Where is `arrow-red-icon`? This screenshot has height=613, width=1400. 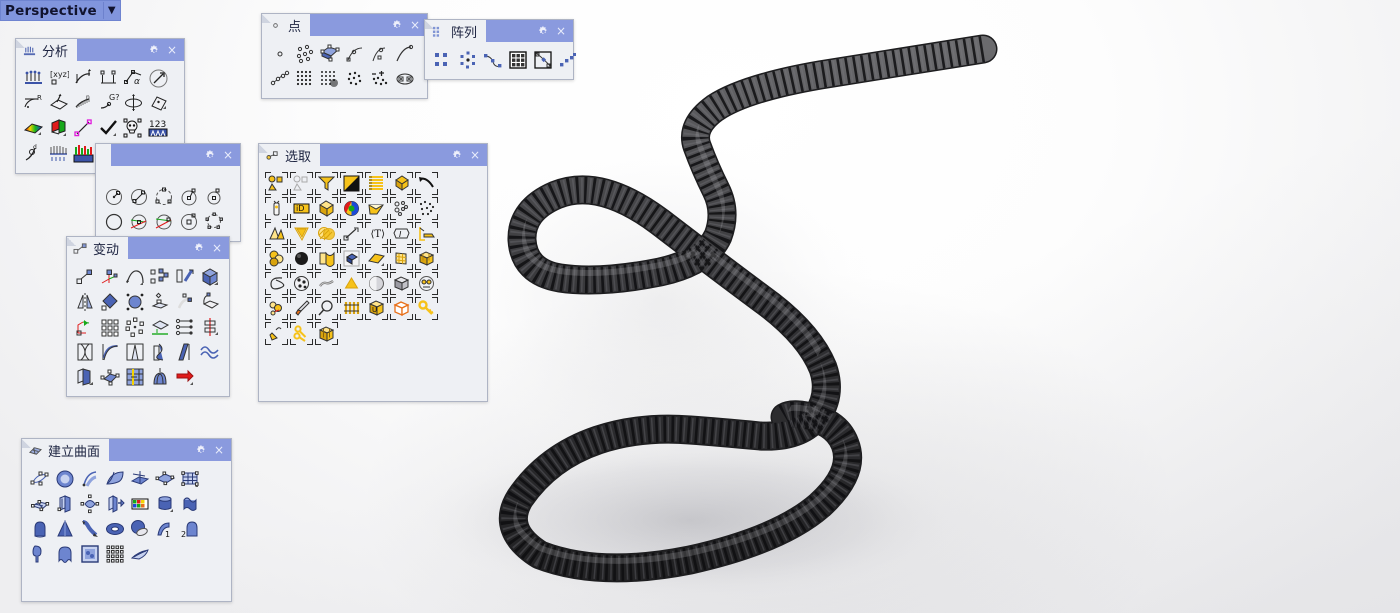
arrow-red-icon is located at coordinates (184, 376).